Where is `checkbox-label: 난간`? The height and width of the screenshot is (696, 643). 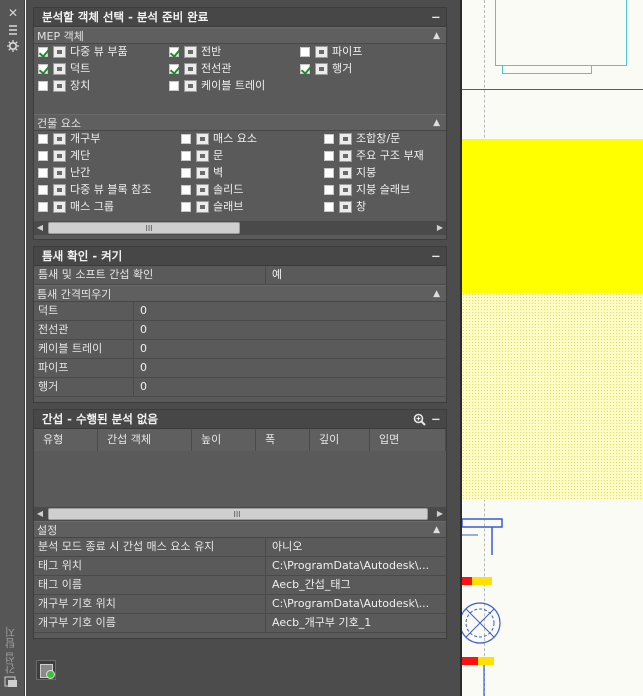 checkbox-label: 난간 is located at coordinates (80, 172).